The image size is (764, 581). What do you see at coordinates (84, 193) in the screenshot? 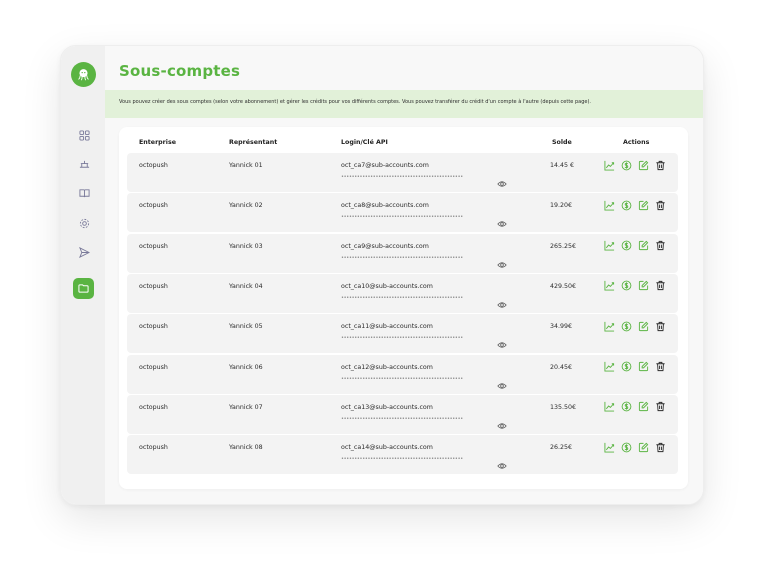
I see `book-icon` at bounding box center [84, 193].